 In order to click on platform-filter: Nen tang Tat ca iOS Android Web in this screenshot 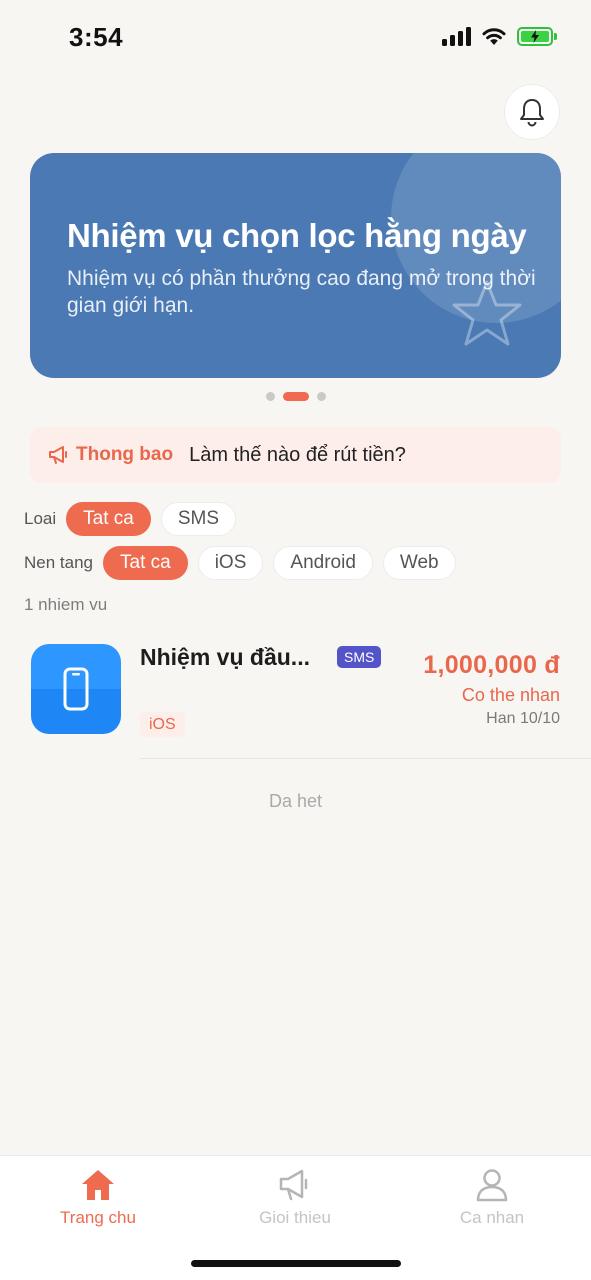, I will do `click(245, 563)`.